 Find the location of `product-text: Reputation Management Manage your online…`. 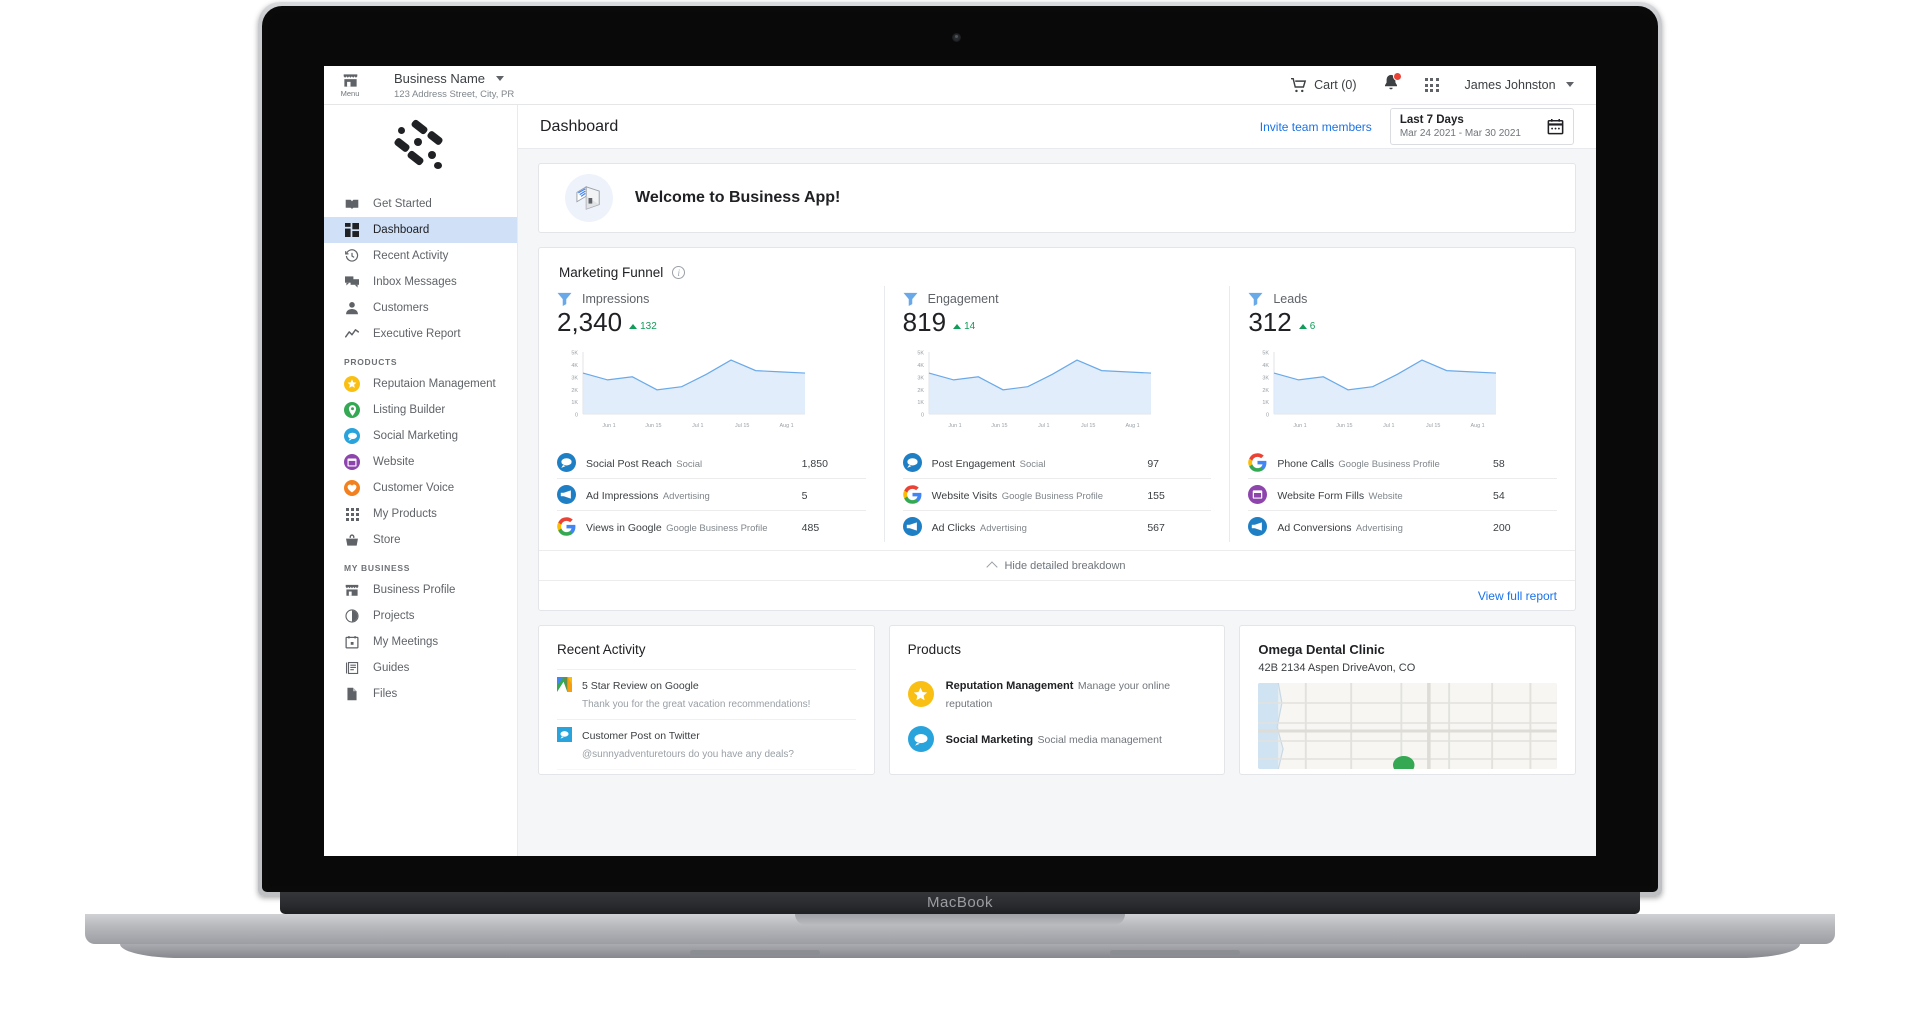

product-text: Reputation Management Manage your online… is located at coordinates (1076, 694).